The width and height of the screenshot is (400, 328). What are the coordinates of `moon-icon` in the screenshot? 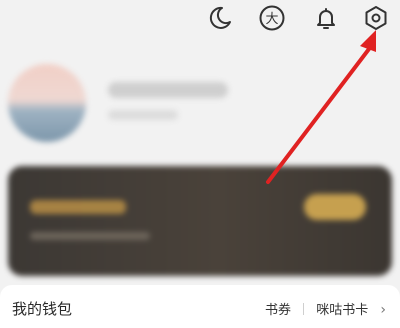 It's located at (220, 18).